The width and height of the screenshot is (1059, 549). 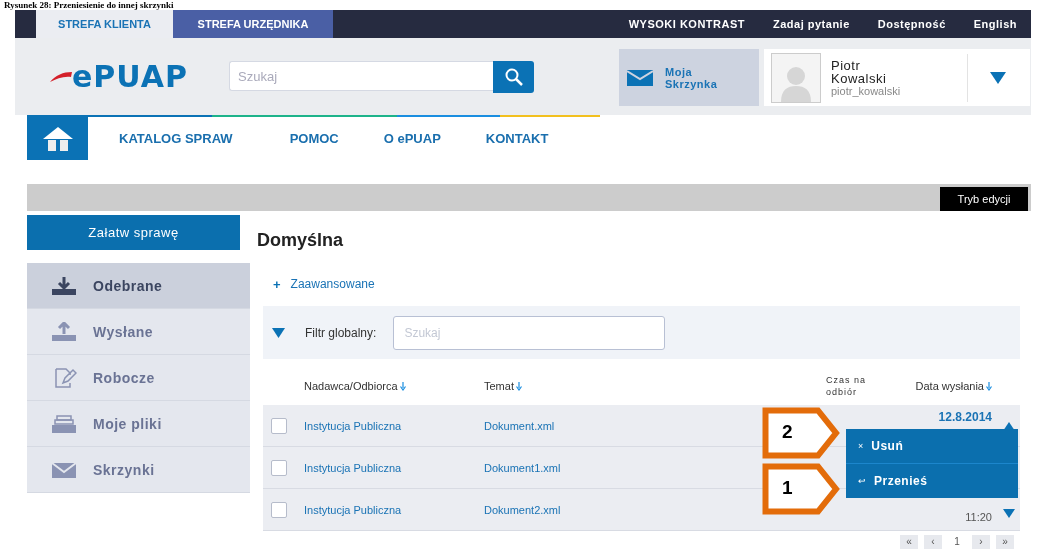 What do you see at coordinates (64, 285) in the screenshot?
I see `download-tray-icon` at bounding box center [64, 285].